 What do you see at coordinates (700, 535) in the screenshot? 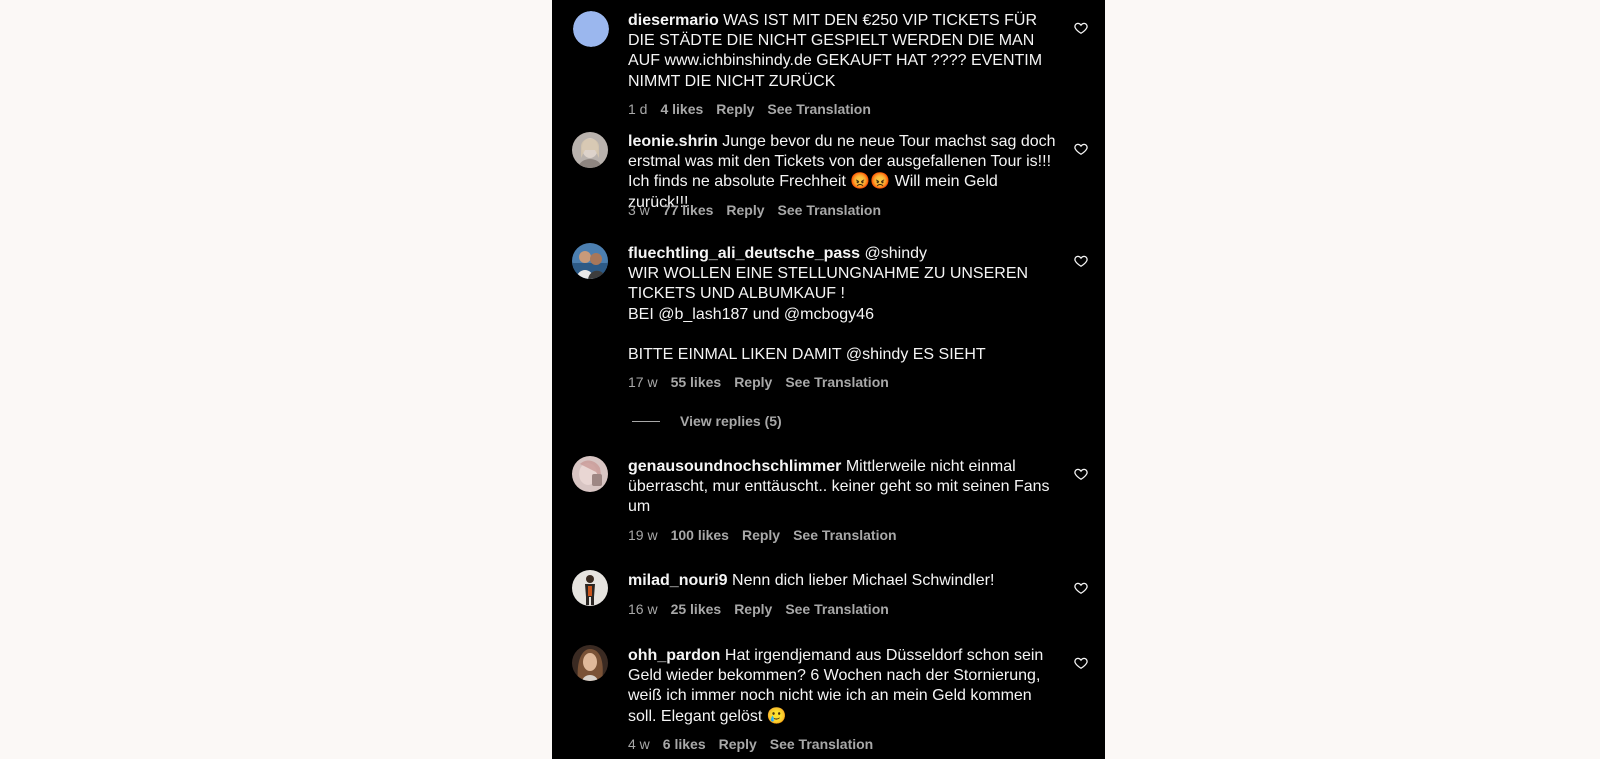
I see `like-count: 100 likes` at bounding box center [700, 535].